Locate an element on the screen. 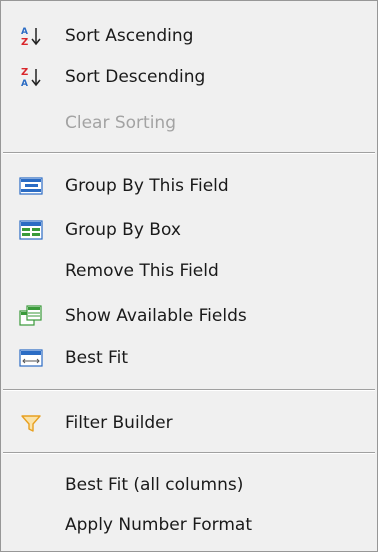  menu-item-label: Best Fit (all columns) is located at coordinates (154, 485).